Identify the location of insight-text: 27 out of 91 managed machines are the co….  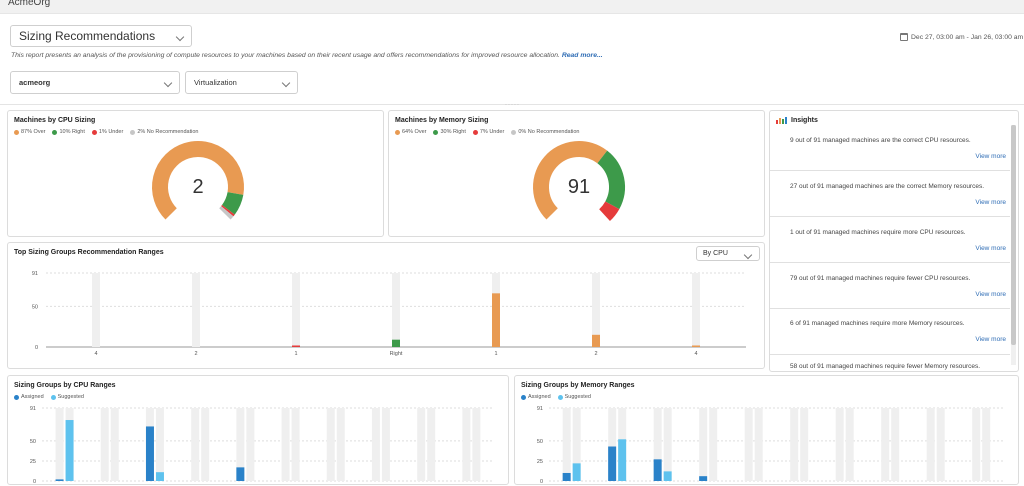
(887, 186).